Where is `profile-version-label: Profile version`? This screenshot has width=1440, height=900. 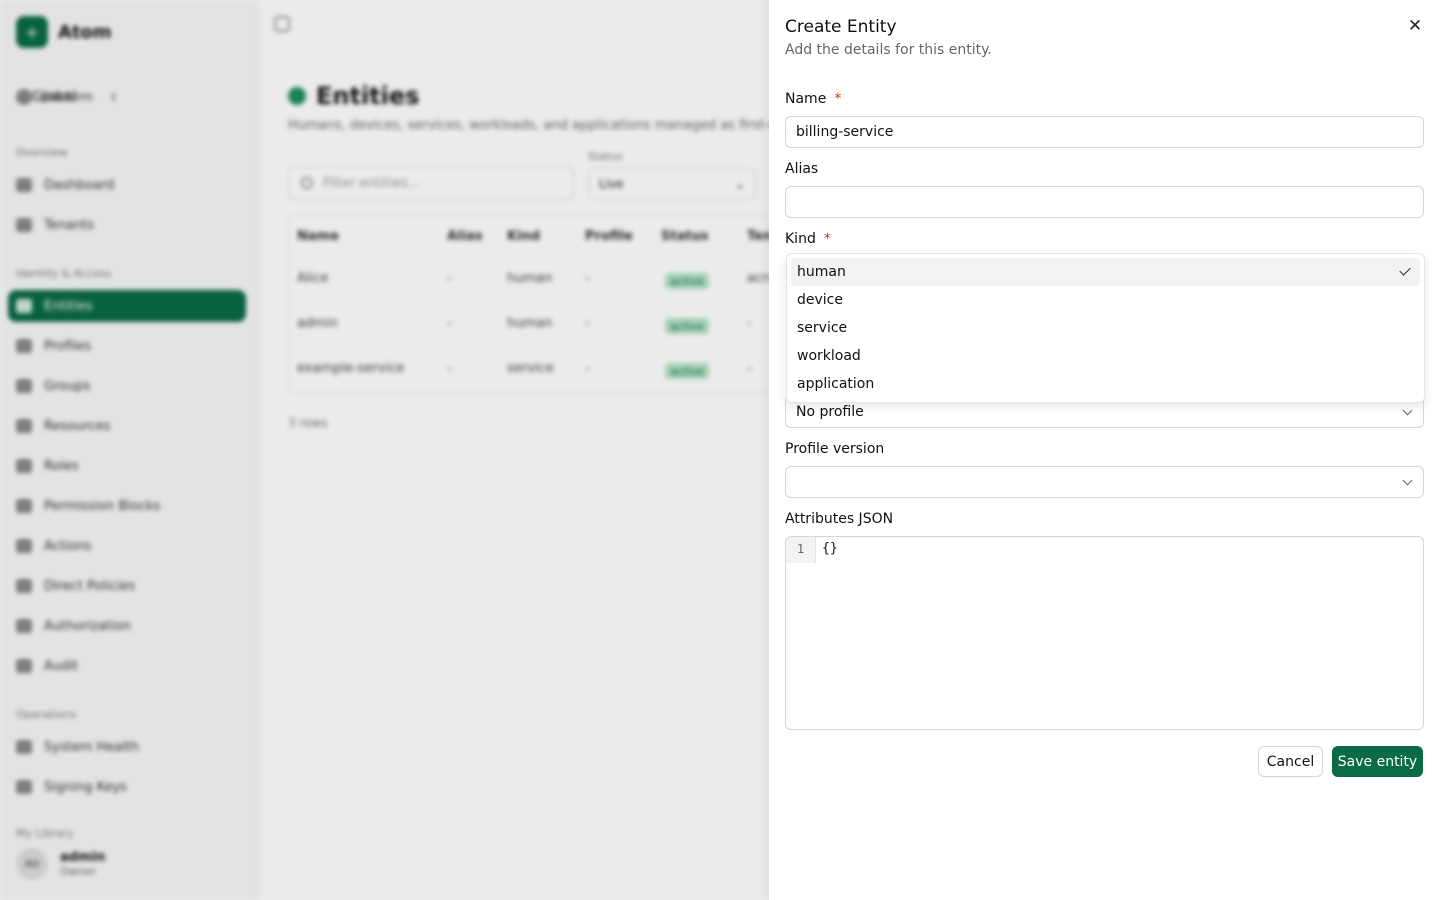
profile-version-label: Profile version is located at coordinates (834, 449).